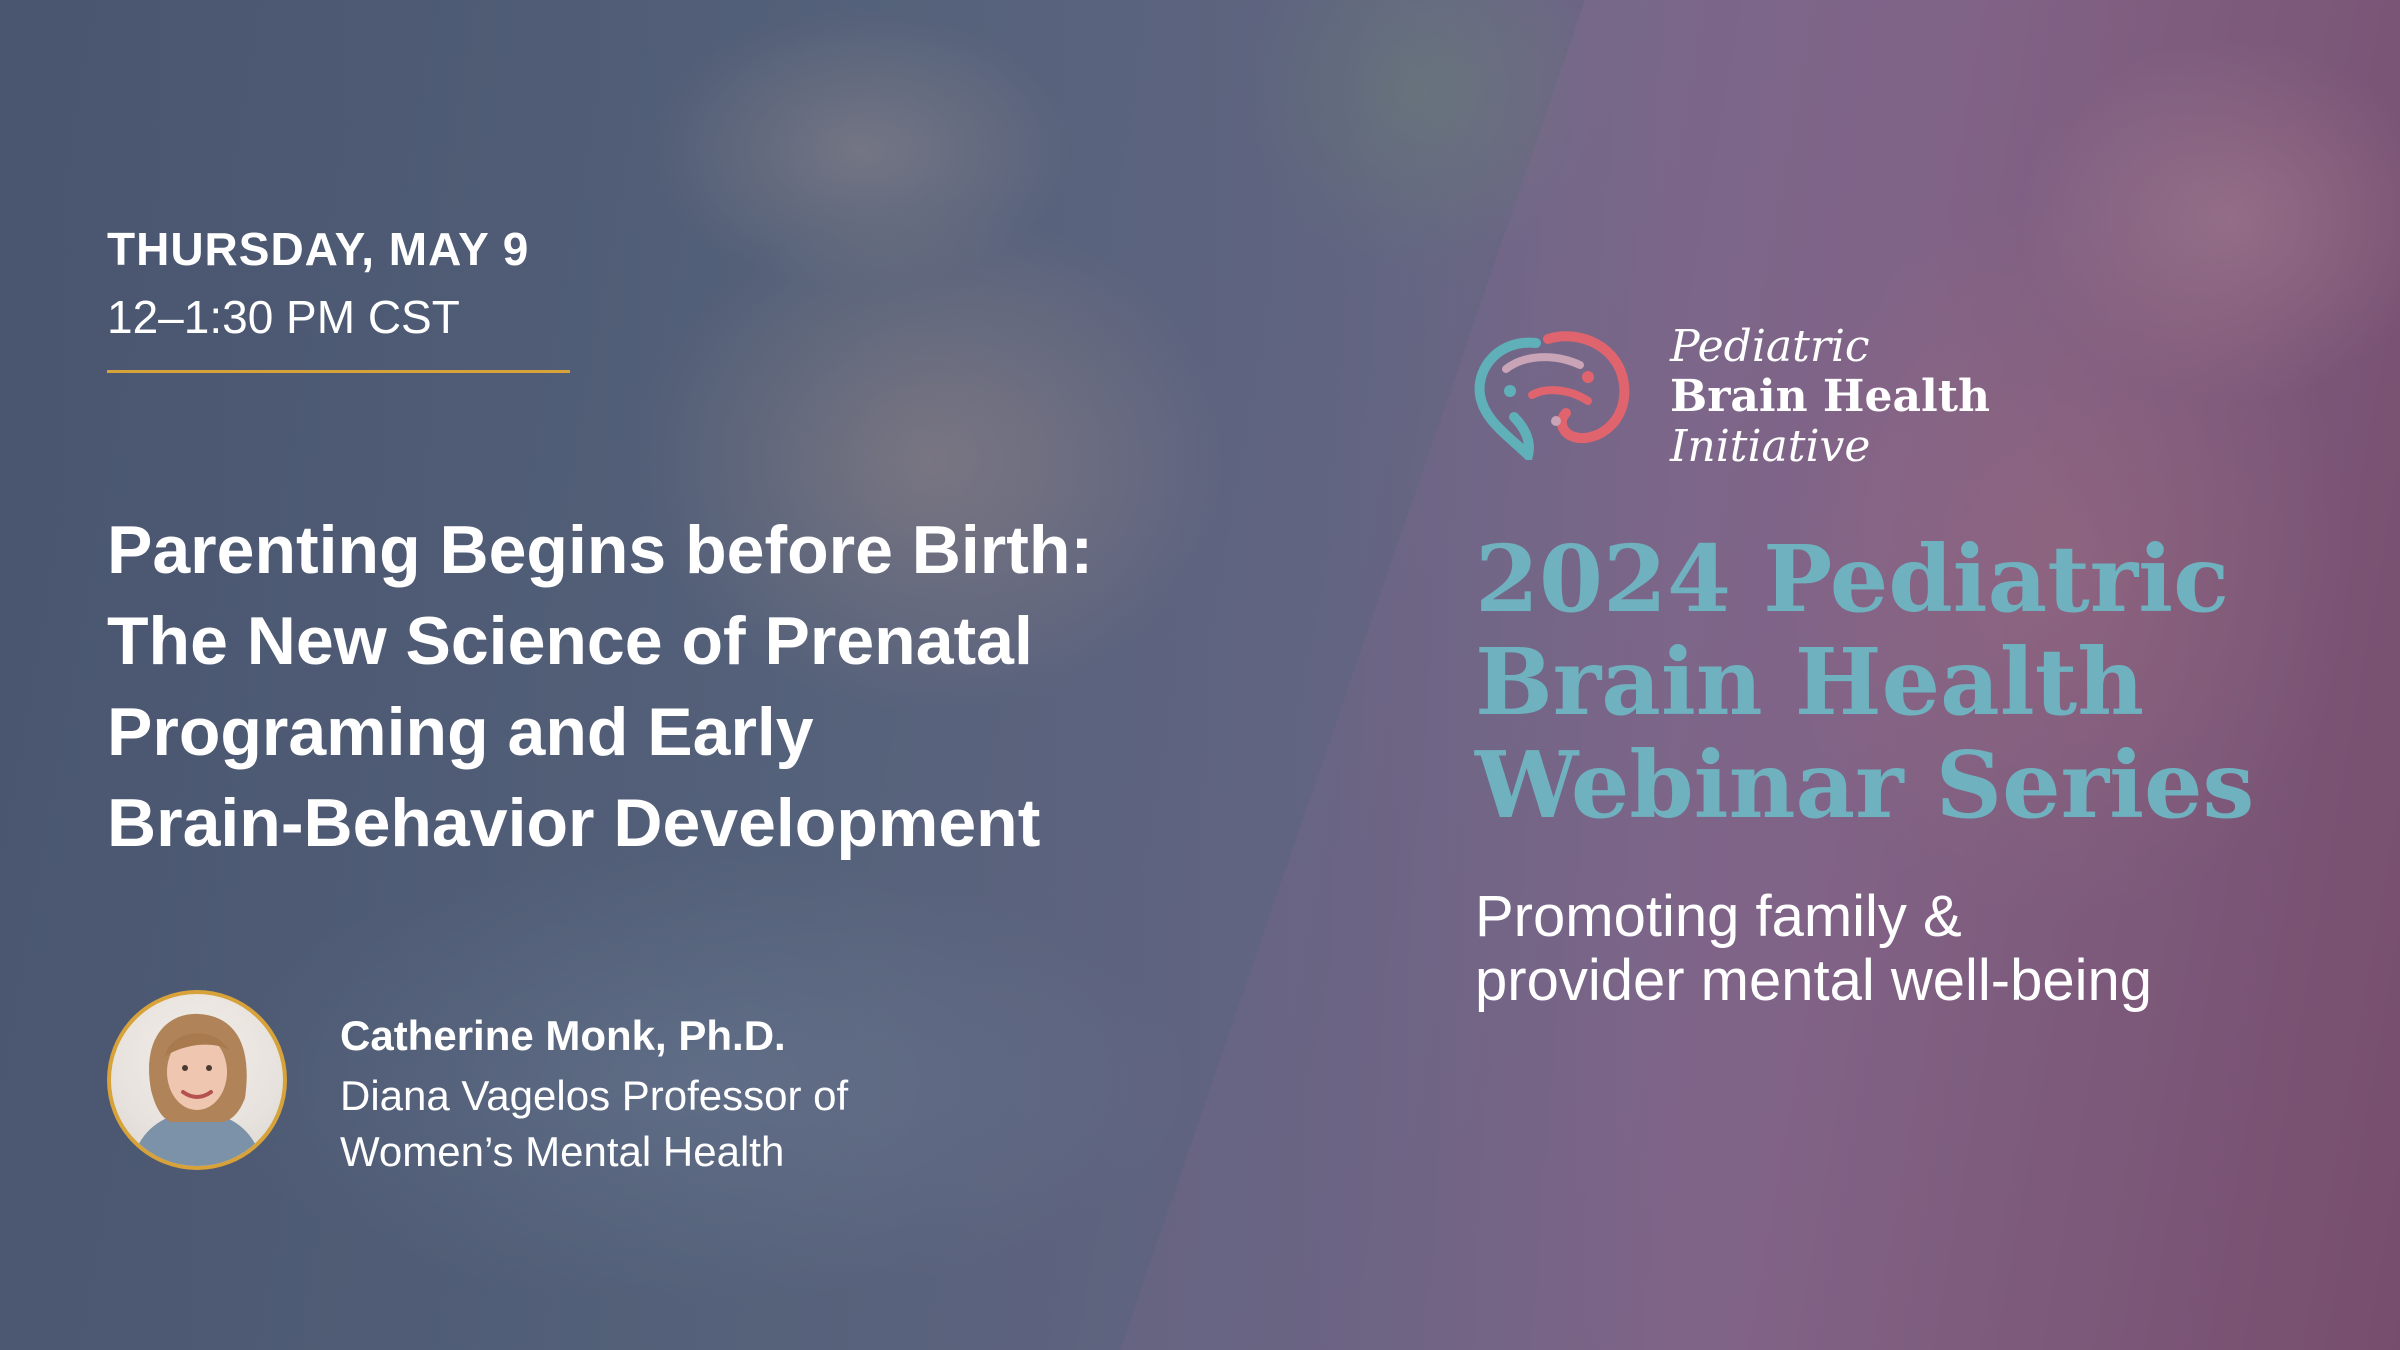 The width and height of the screenshot is (2400, 1350). Describe the element at coordinates (570, 641) in the screenshot. I see `webinar-title-line: The New Science of Prenatal` at that location.